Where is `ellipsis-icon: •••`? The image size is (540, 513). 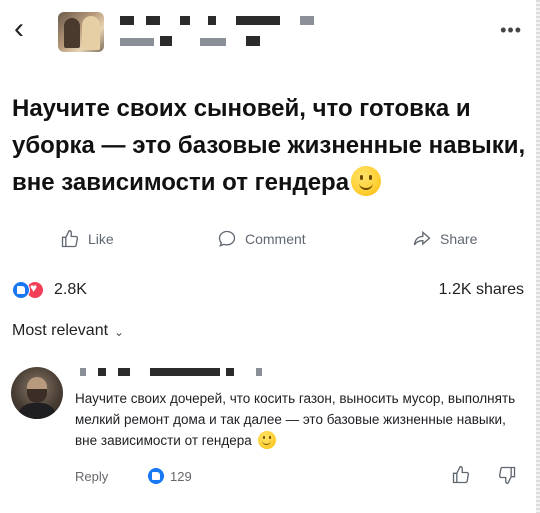
ellipsis-icon: ••• is located at coordinates (511, 30).